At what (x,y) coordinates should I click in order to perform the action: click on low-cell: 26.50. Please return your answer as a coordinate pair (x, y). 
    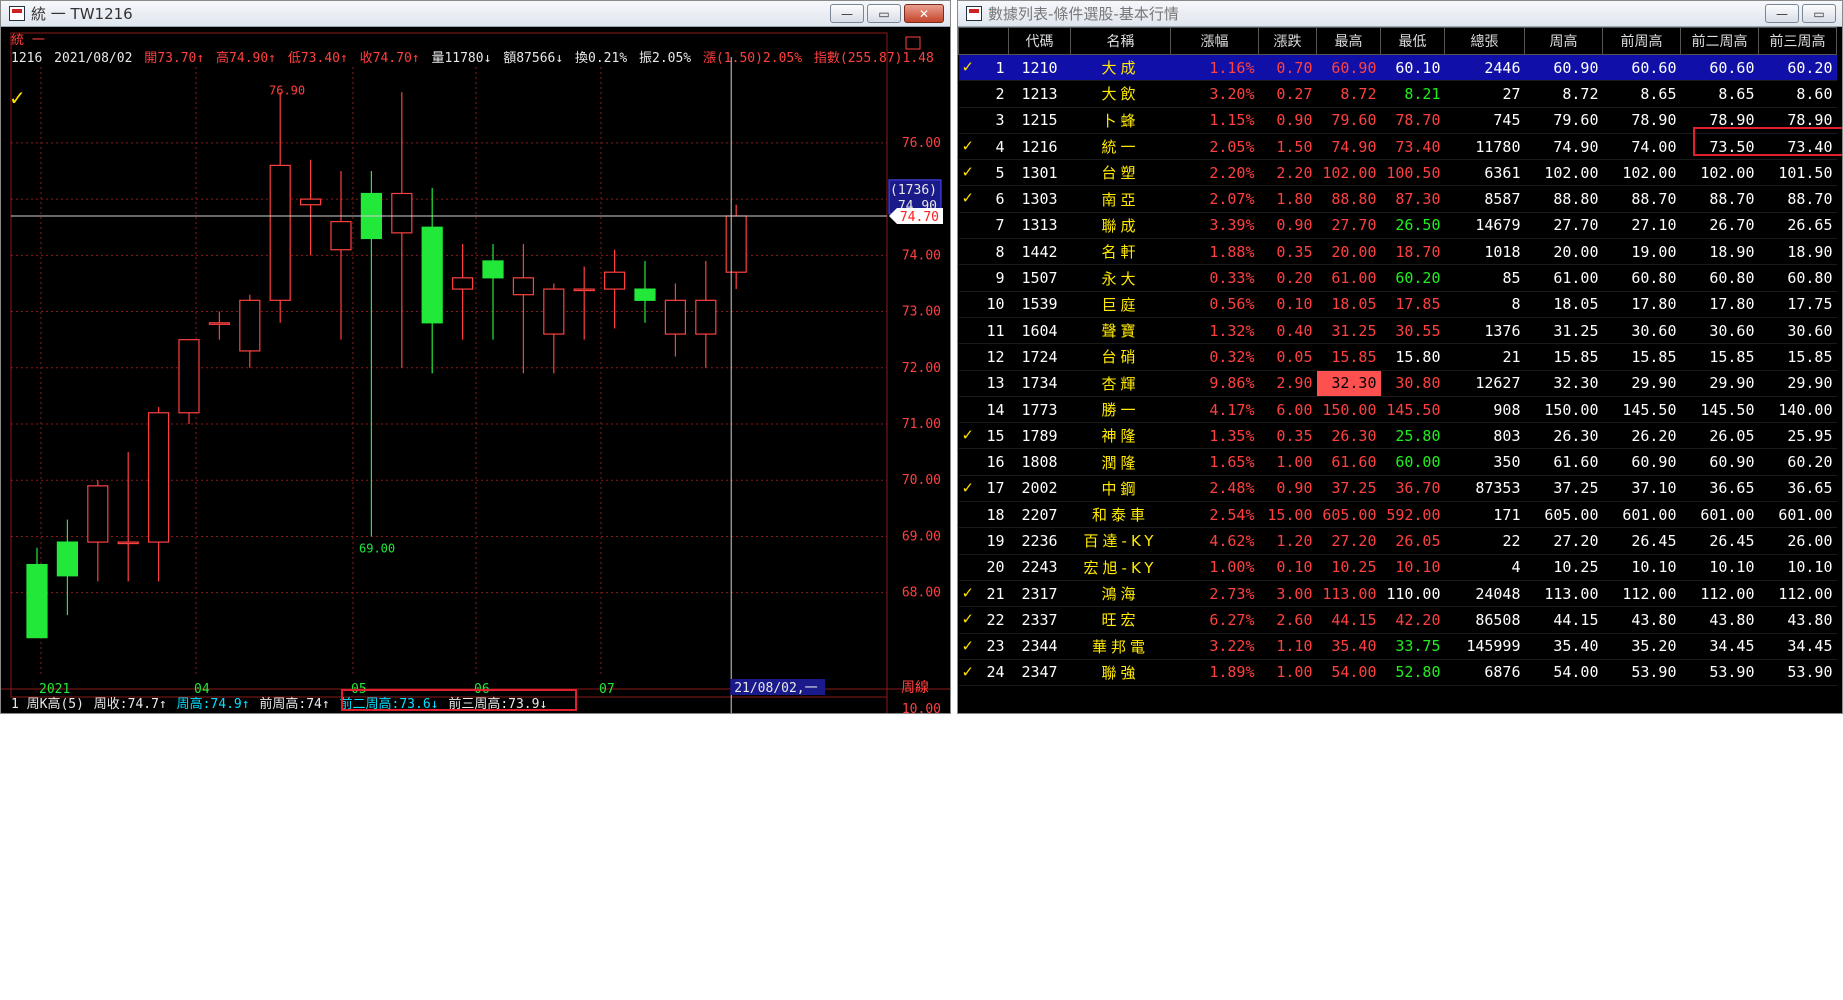
    Looking at the image, I should click on (1412, 226).